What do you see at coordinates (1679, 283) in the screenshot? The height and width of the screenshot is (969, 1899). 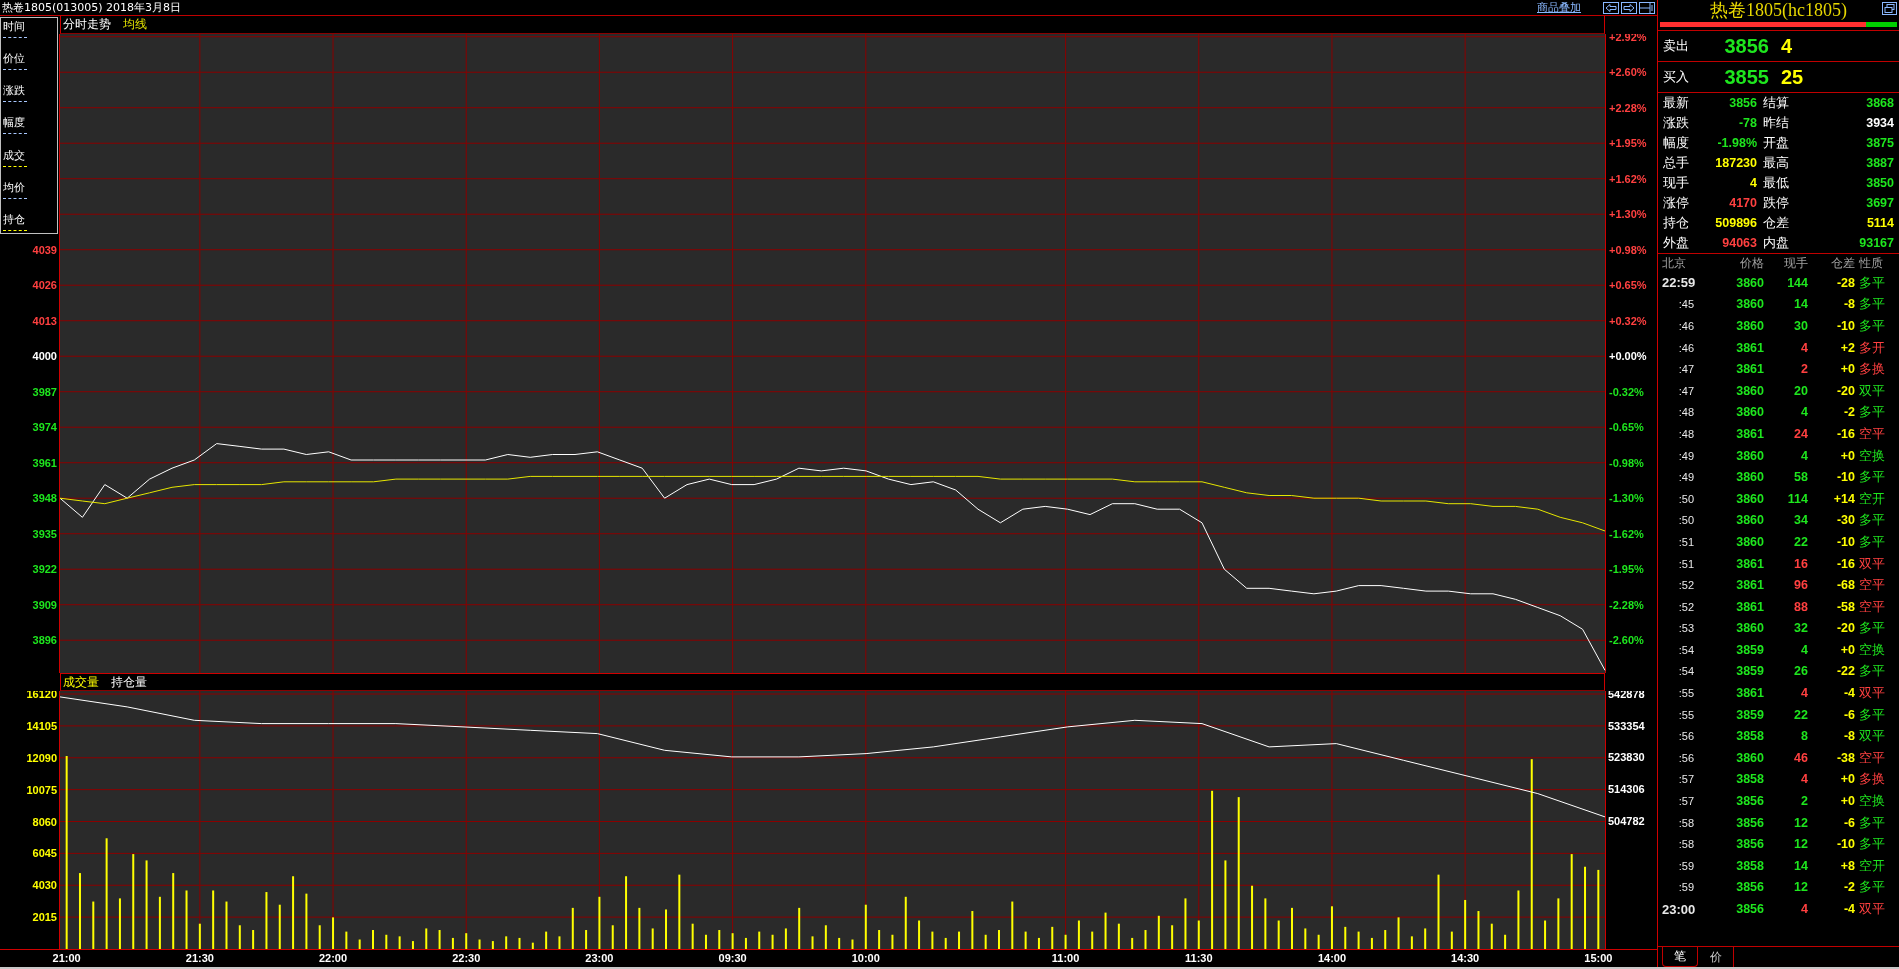 I see `trade-time: 22:59` at bounding box center [1679, 283].